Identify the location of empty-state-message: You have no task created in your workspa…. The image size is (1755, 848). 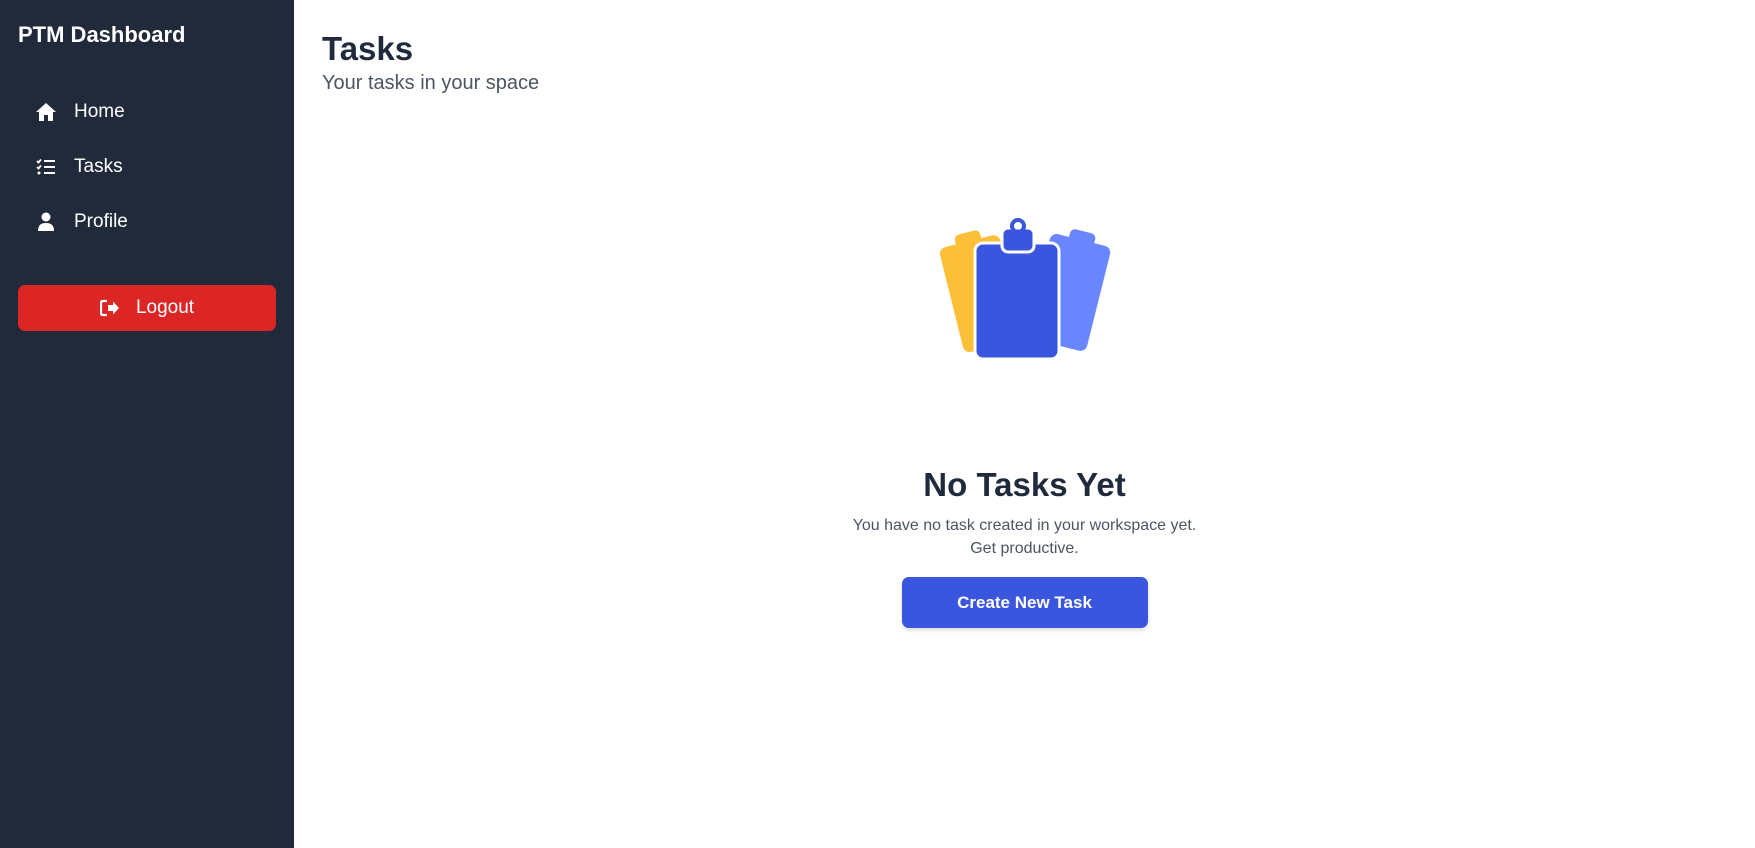
(1025, 537).